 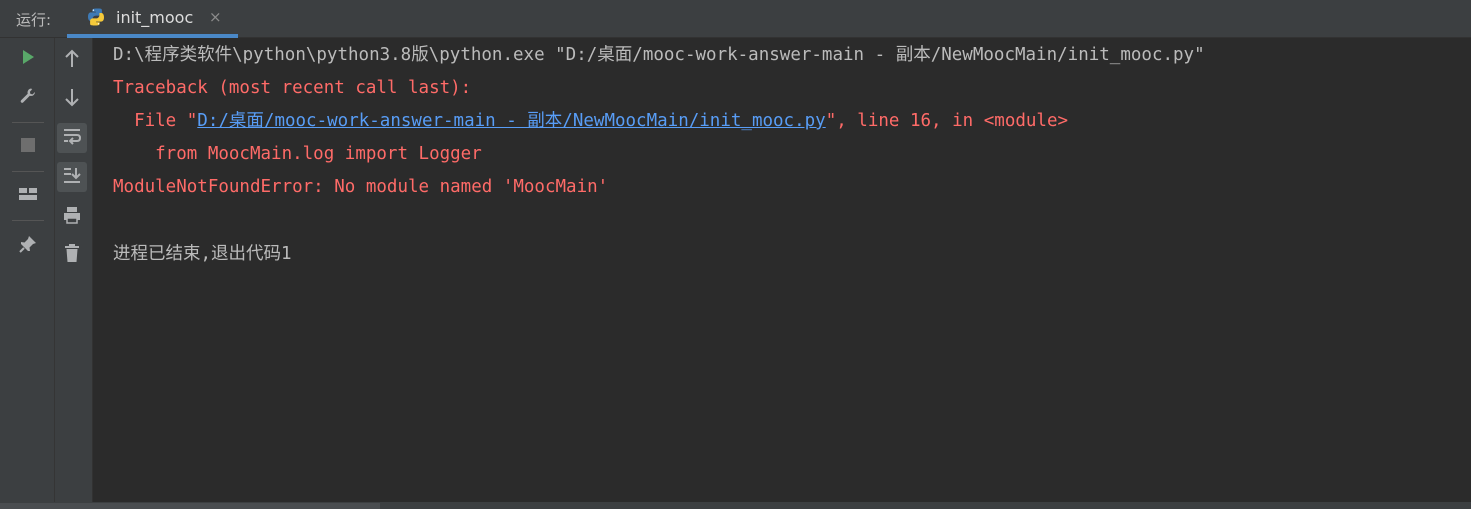 I want to click on scroll-to-end-button, so click(x=72, y=177).